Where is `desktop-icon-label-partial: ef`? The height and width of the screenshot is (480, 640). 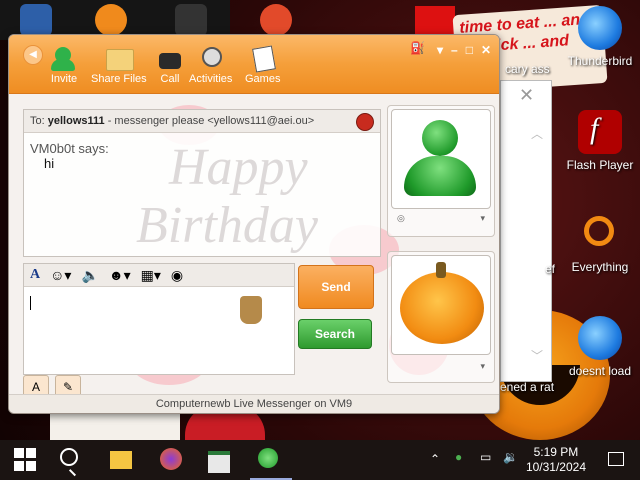
desktop-icon-label-partial: ef is located at coordinates (550, 269).